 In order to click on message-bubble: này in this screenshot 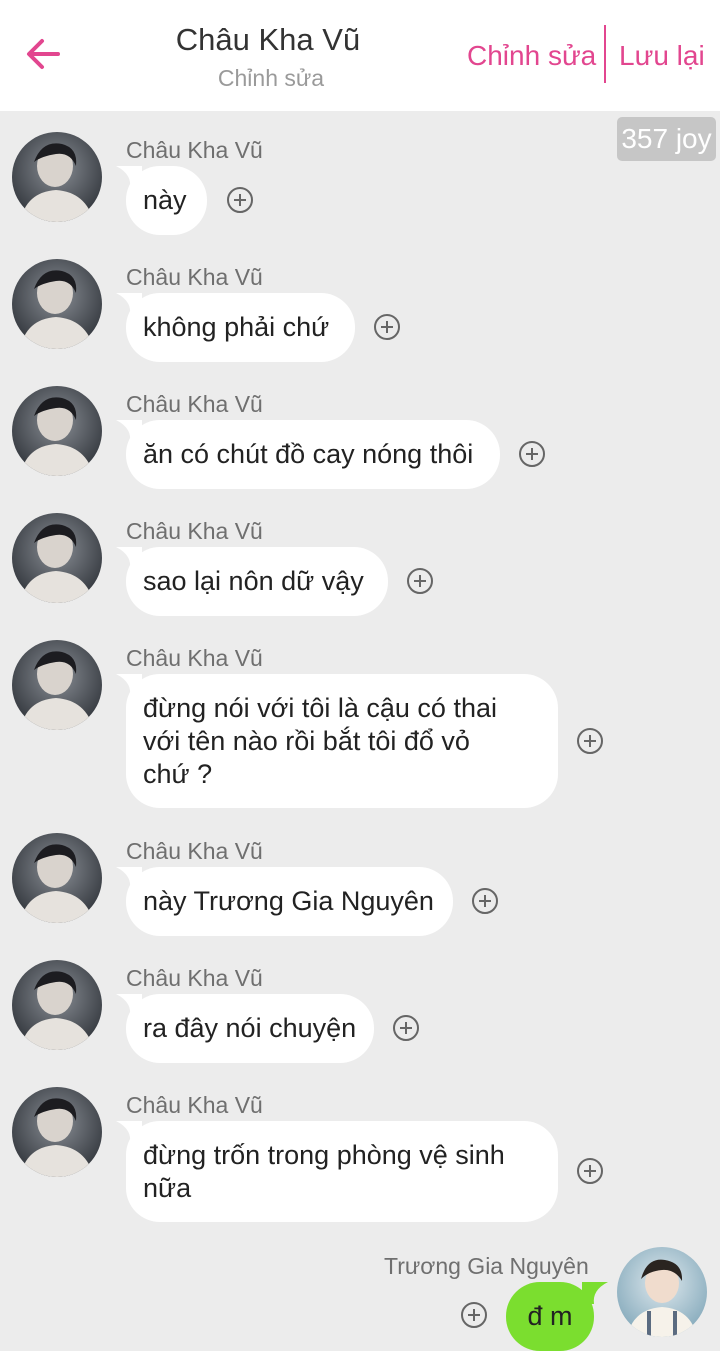, I will do `click(166, 200)`.